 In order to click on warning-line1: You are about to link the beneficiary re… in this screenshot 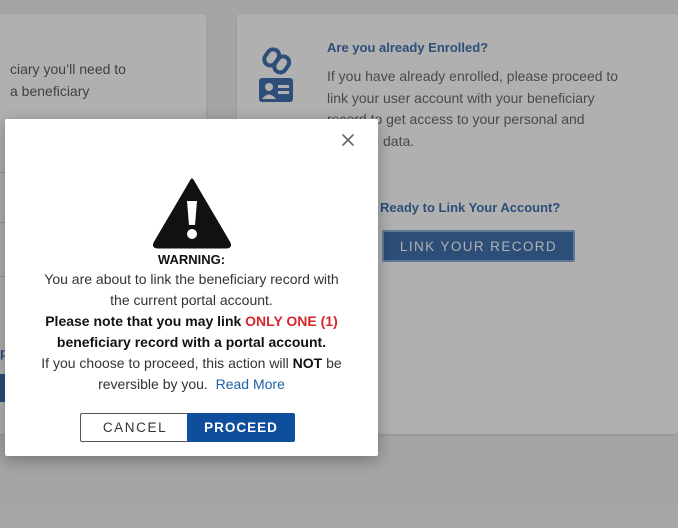, I will do `click(191, 279)`.